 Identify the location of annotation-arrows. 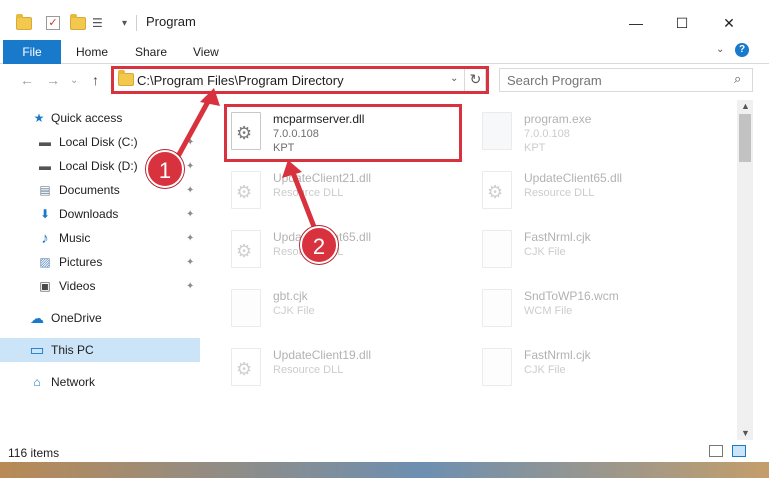
(246, 160).